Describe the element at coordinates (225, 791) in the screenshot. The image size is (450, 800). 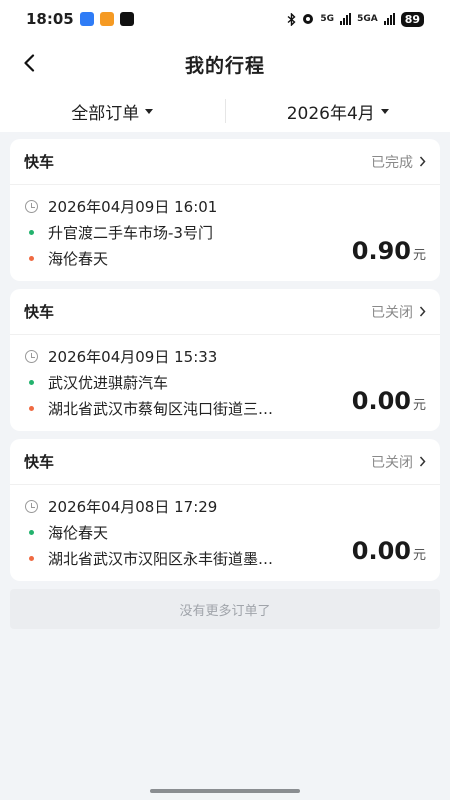
I see `home-indicator` at that location.